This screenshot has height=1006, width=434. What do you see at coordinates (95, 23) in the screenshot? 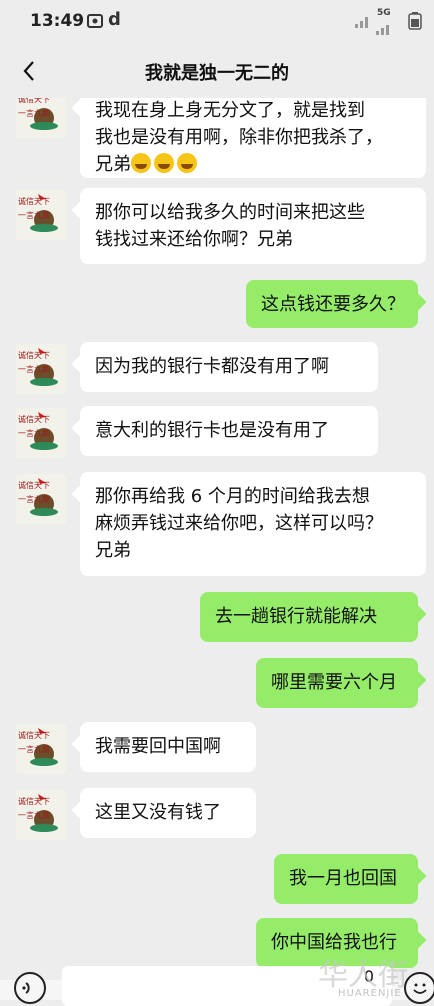
I see `screenshot-icon` at bounding box center [95, 23].